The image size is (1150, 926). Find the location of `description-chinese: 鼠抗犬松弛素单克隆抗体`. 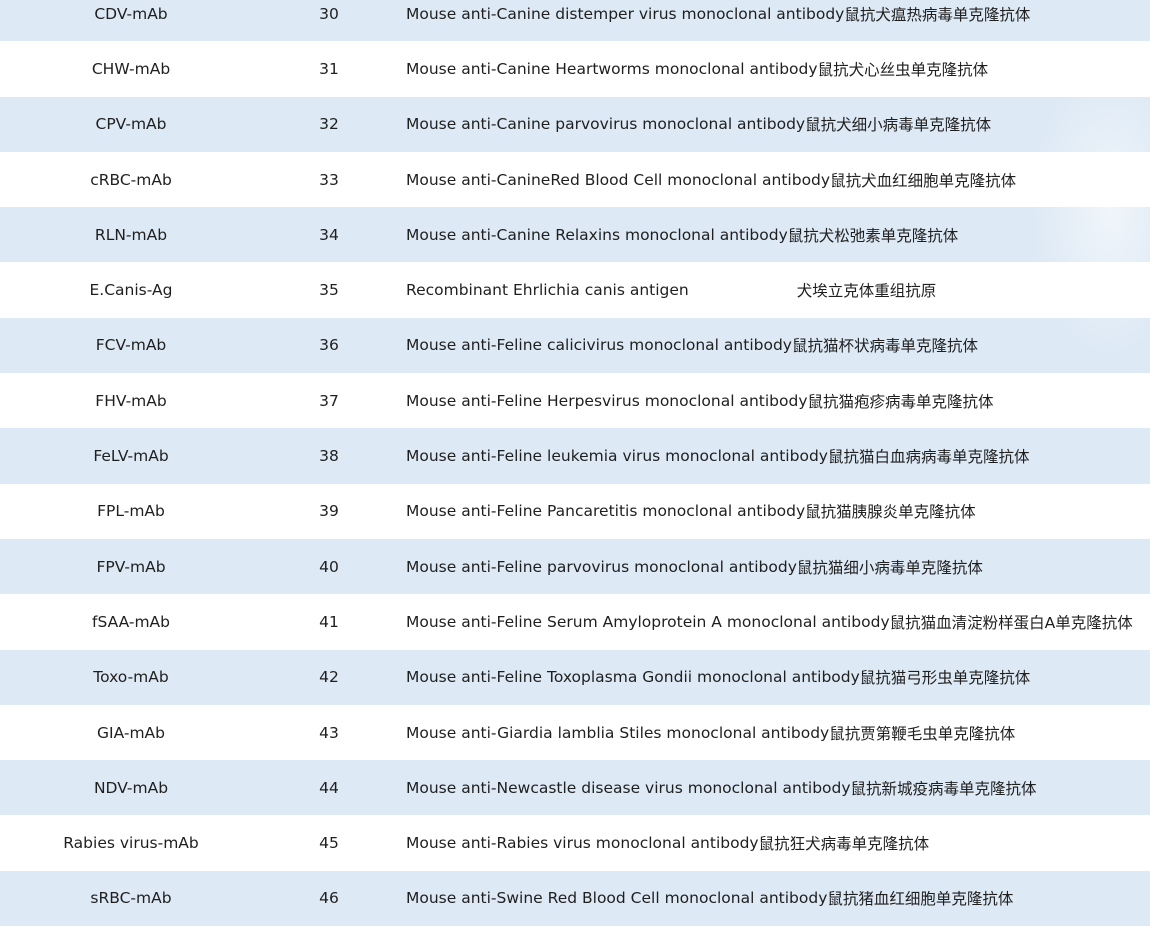

description-chinese: 鼠抗犬松弛素单克隆抗体 is located at coordinates (873, 235).